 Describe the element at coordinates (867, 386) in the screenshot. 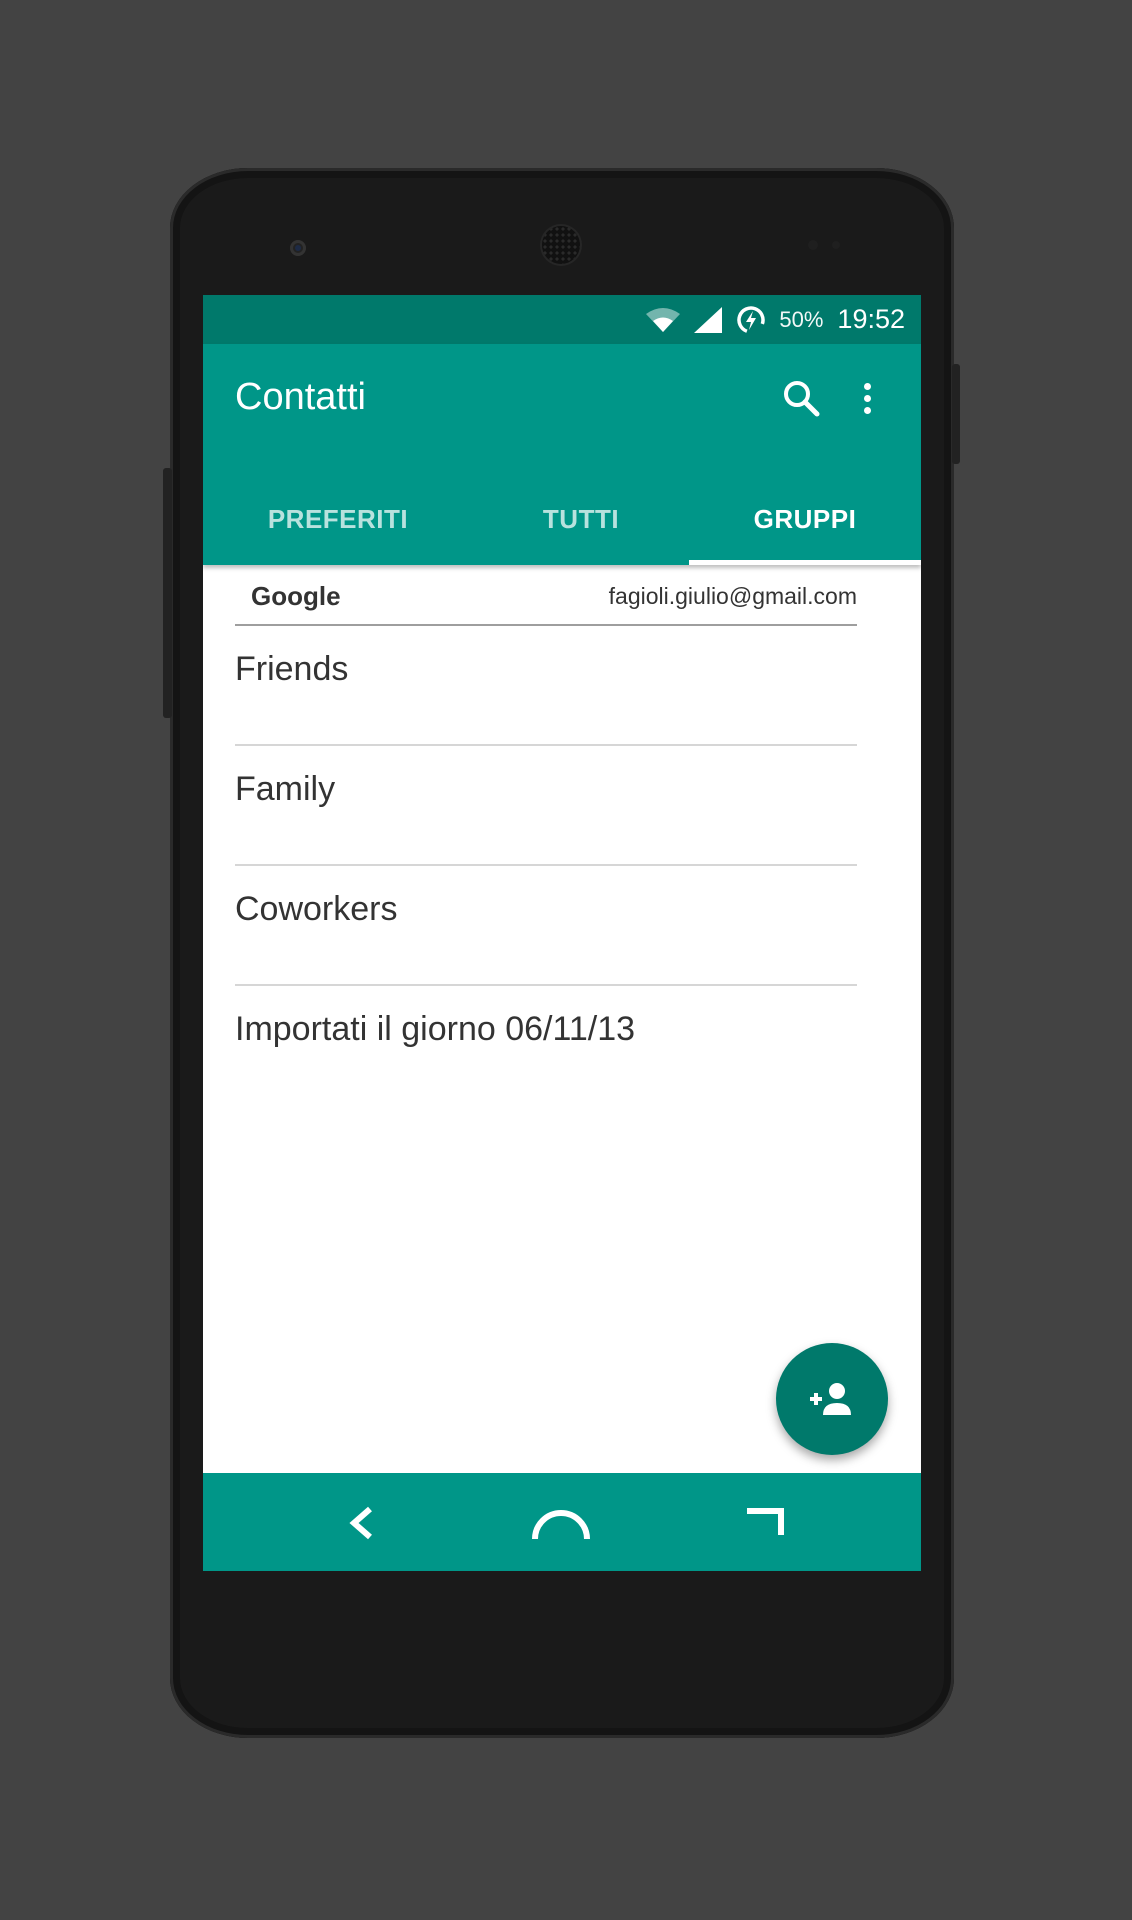

I see `overflow-menu-icon` at that location.